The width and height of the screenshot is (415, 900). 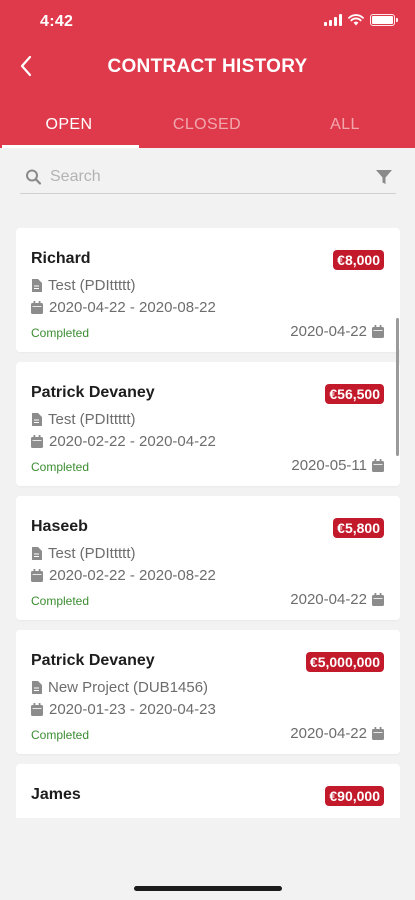 What do you see at coordinates (354, 796) in the screenshot?
I see `amount-badge: €90,000` at bounding box center [354, 796].